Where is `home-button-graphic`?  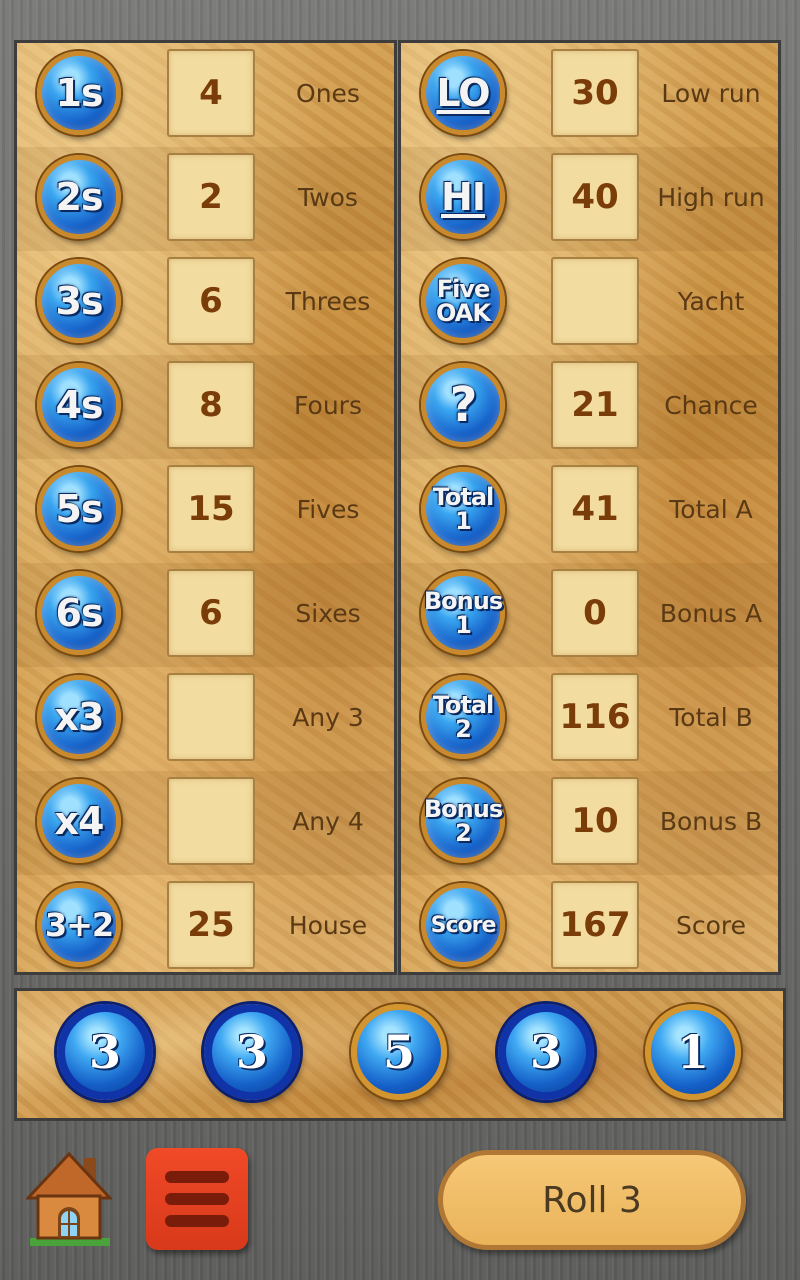 home-button-graphic is located at coordinates (69, 1198).